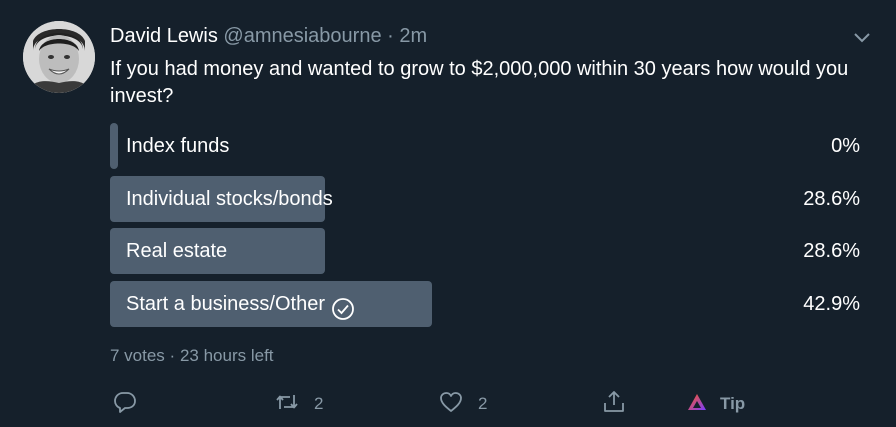 The height and width of the screenshot is (427, 896). What do you see at coordinates (845, 146) in the screenshot?
I see `poll-option-percent: 0%` at bounding box center [845, 146].